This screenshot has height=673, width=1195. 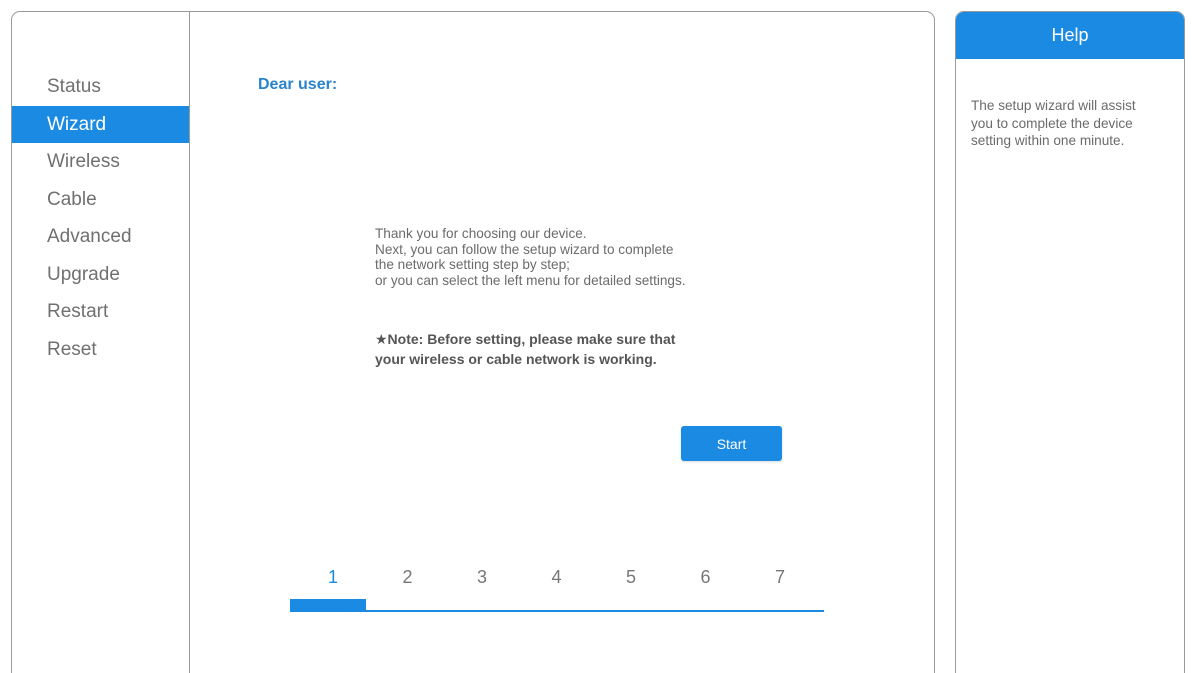 What do you see at coordinates (100, 200) in the screenshot?
I see `nav-item-cable: Cable` at bounding box center [100, 200].